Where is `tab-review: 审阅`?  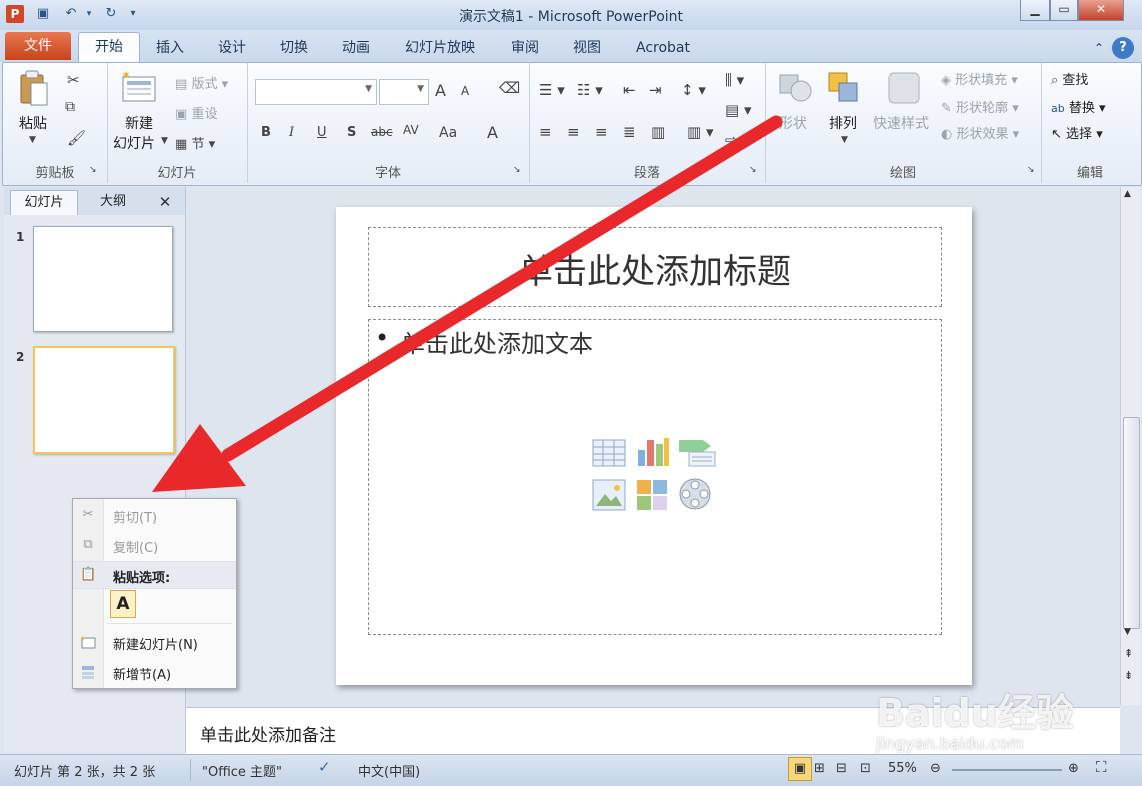 tab-review: 审阅 is located at coordinates (525, 48).